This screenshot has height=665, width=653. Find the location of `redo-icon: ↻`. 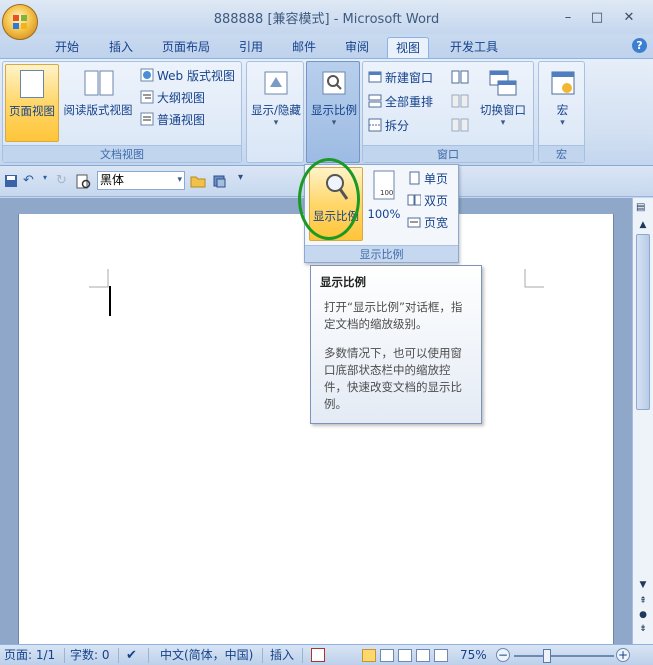

redo-icon: ↻ is located at coordinates (64, 181).